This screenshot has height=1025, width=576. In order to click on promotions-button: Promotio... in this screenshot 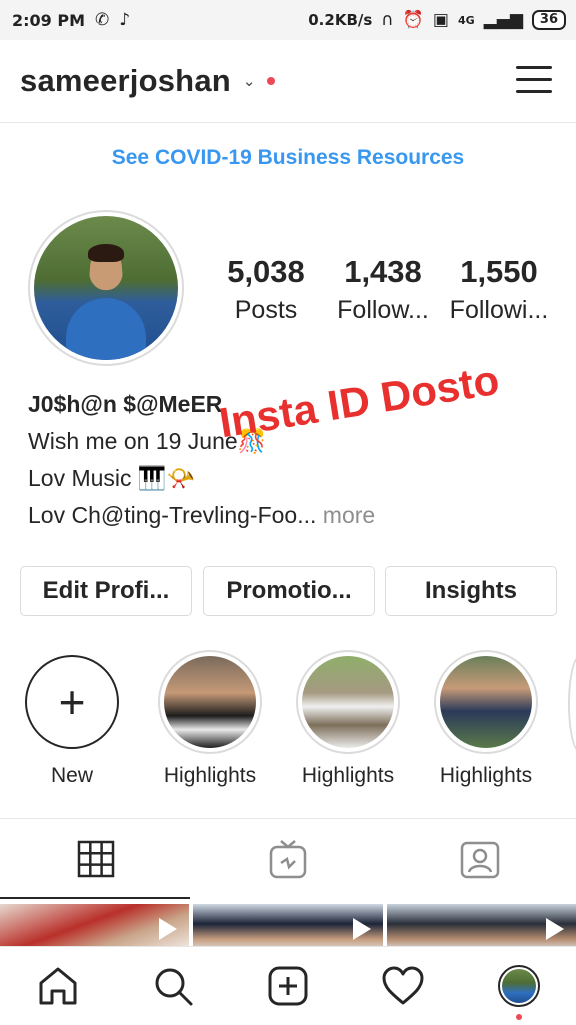, I will do `click(289, 591)`.